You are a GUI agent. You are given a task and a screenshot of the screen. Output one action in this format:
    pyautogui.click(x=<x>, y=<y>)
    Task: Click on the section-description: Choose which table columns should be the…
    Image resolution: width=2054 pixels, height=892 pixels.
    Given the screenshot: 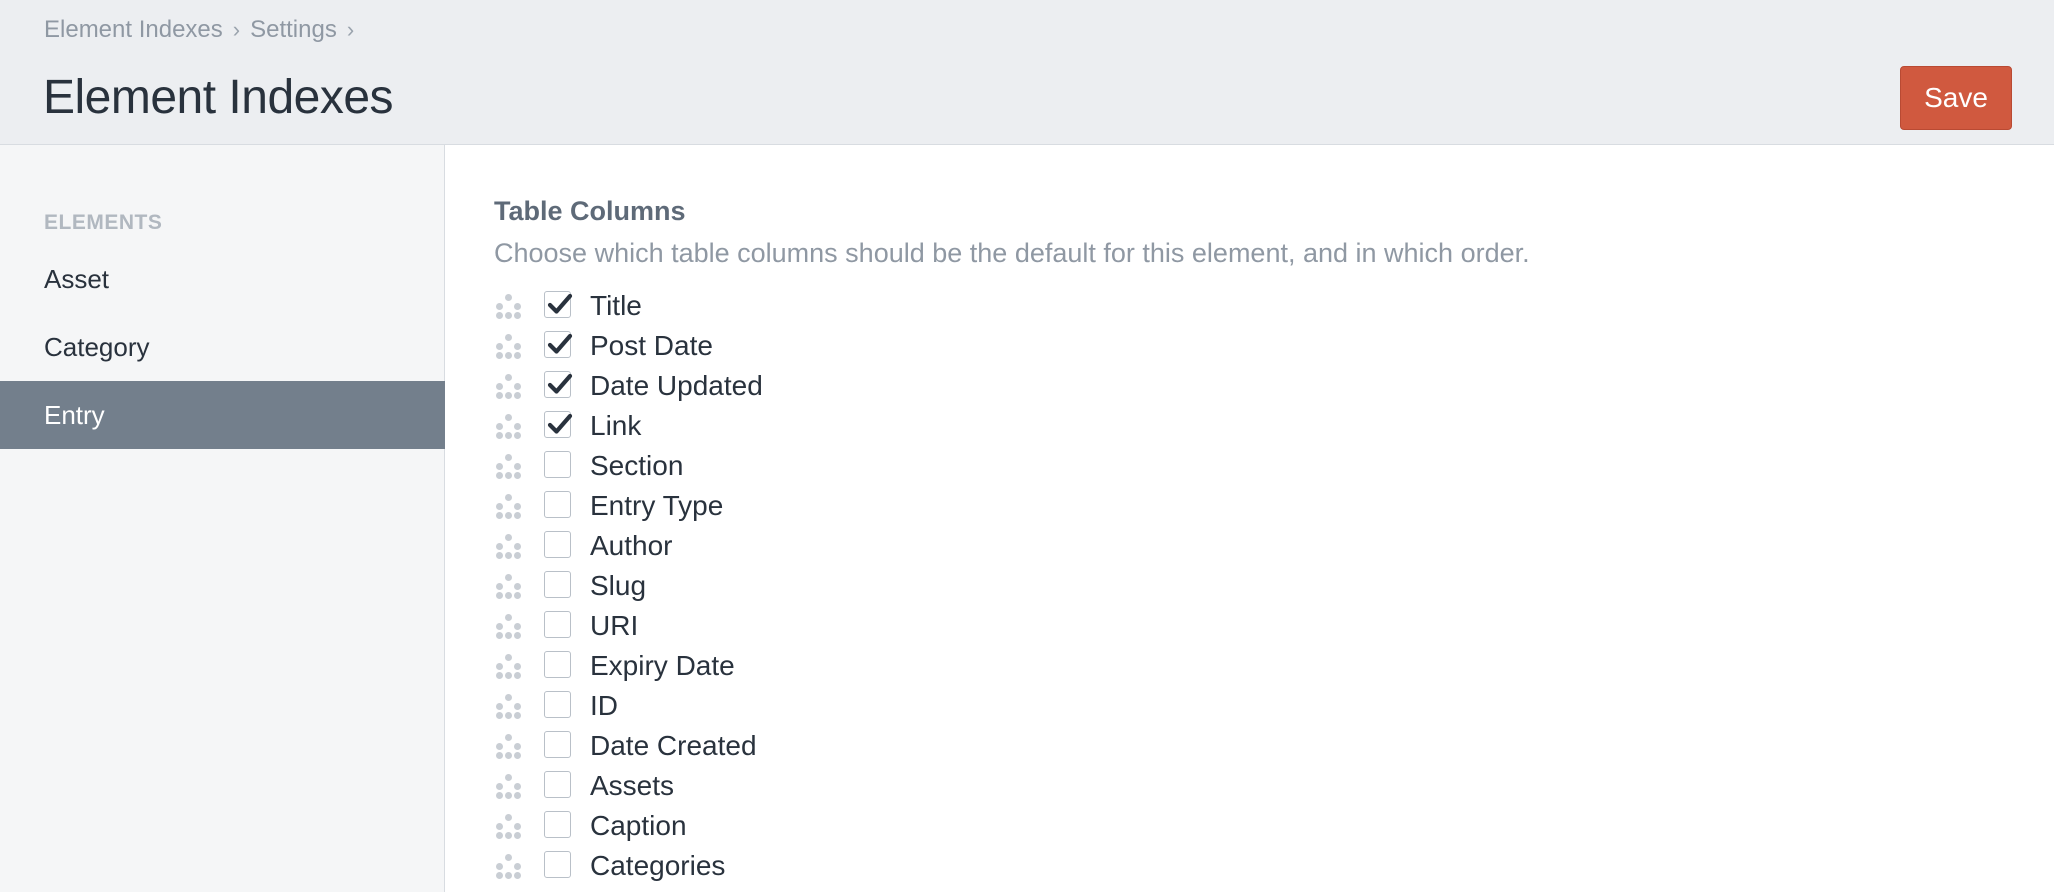 What is the action you would take?
    pyautogui.click(x=1012, y=253)
    